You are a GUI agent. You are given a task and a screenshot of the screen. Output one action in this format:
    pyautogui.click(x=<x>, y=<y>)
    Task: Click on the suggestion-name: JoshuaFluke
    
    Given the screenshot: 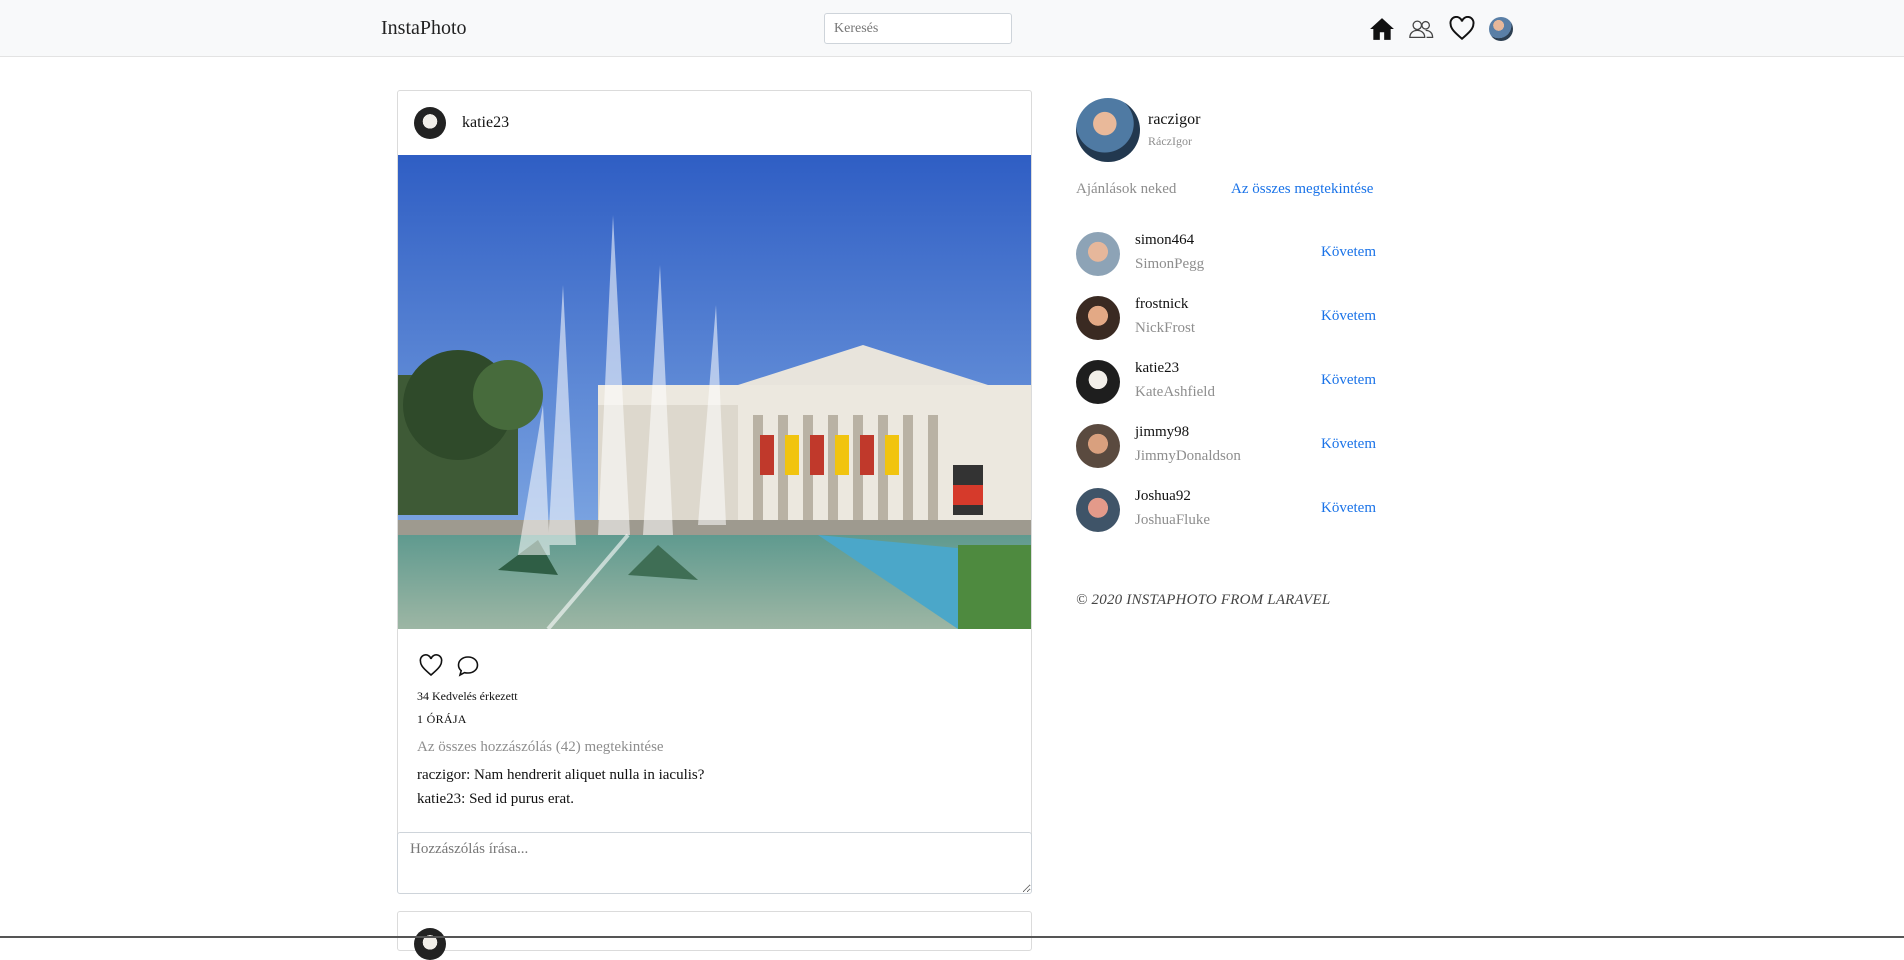 What is the action you would take?
    pyautogui.click(x=1172, y=520)
    